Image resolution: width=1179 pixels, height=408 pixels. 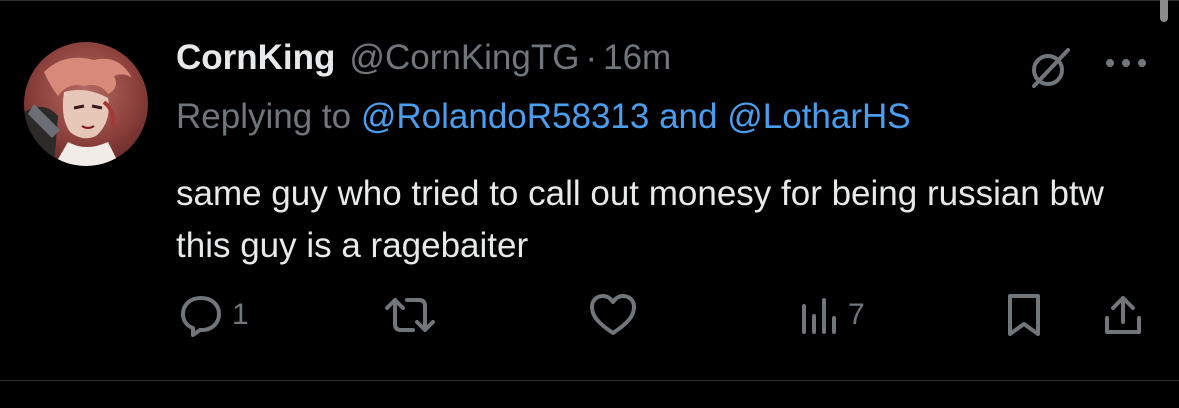 I want to click on avatar, so click(x=86, y=104).